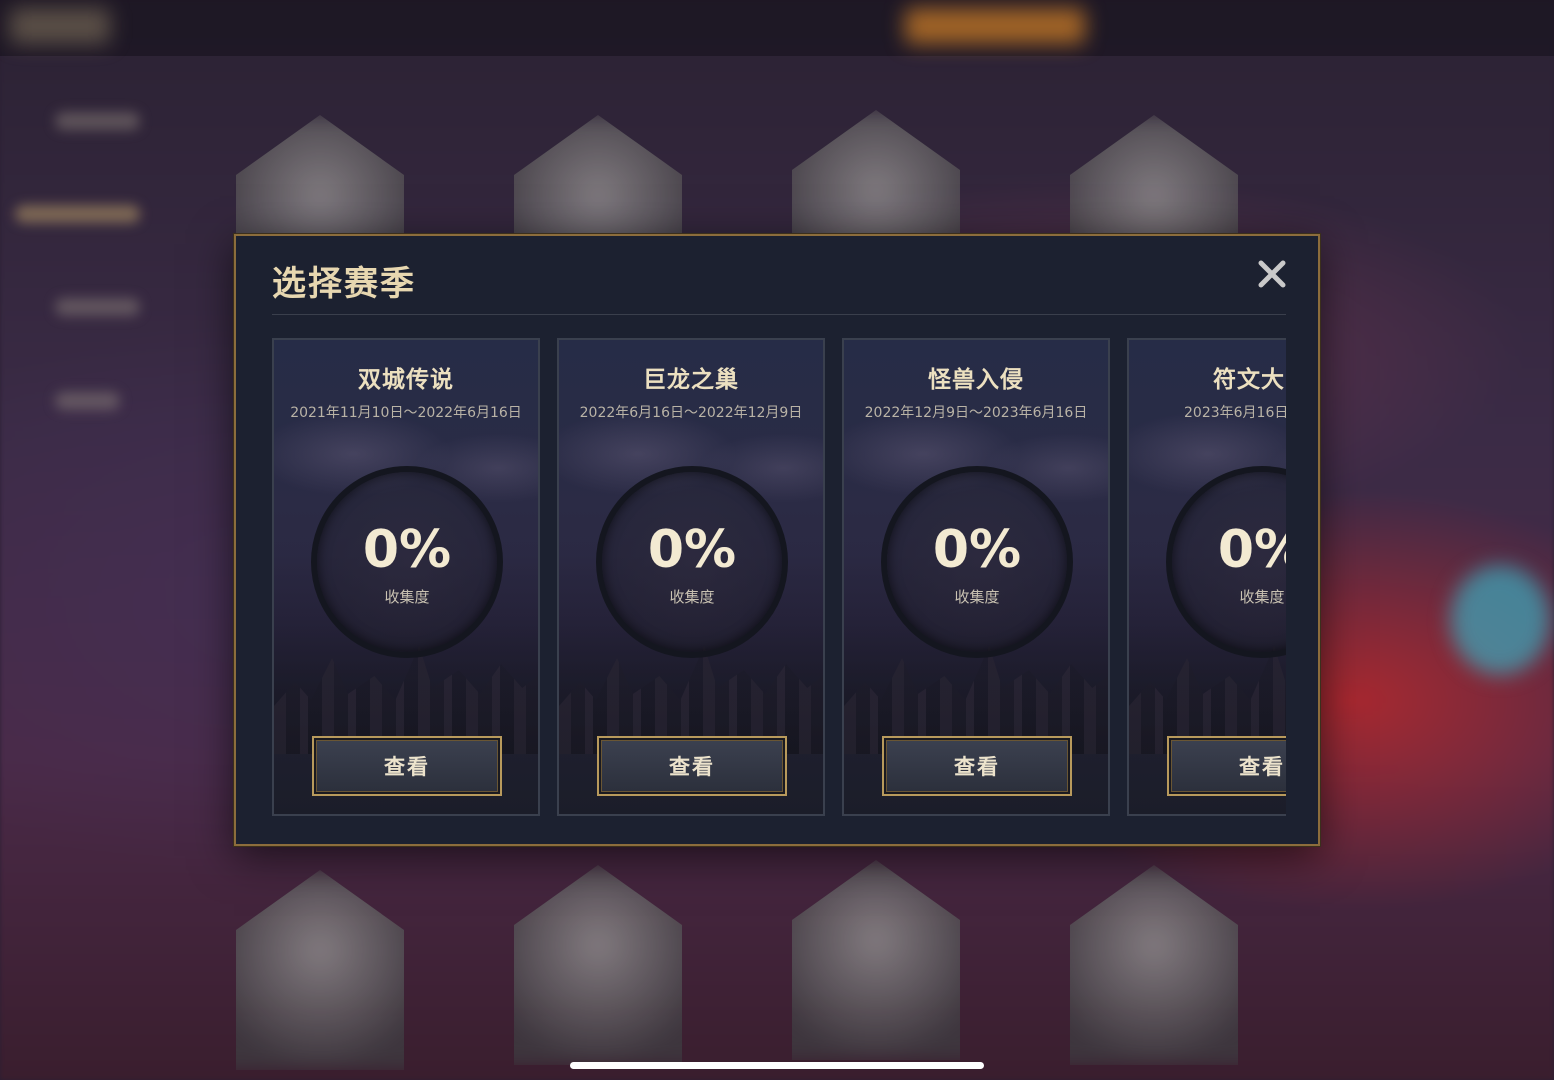 The image size is (1554, 1080). I want to click on modal-title: 选择赛季, so click(344, 284).